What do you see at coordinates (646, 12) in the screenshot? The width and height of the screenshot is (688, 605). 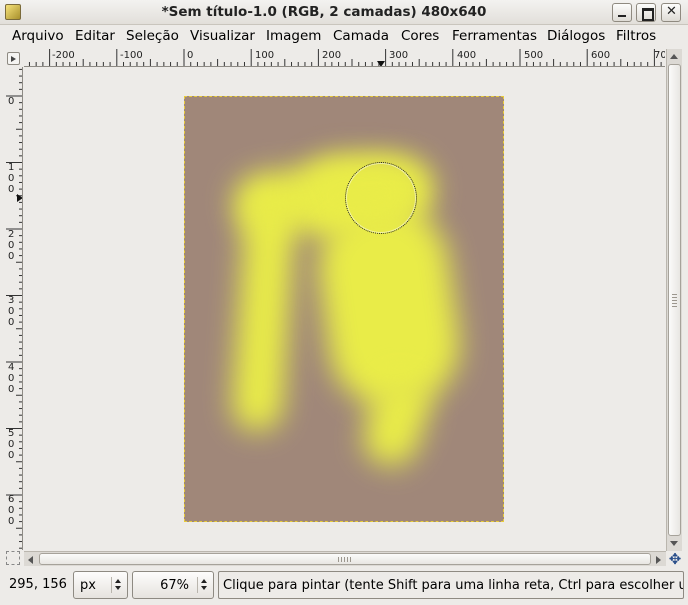 I see `maximize-button` at bounding box center [646, 12].